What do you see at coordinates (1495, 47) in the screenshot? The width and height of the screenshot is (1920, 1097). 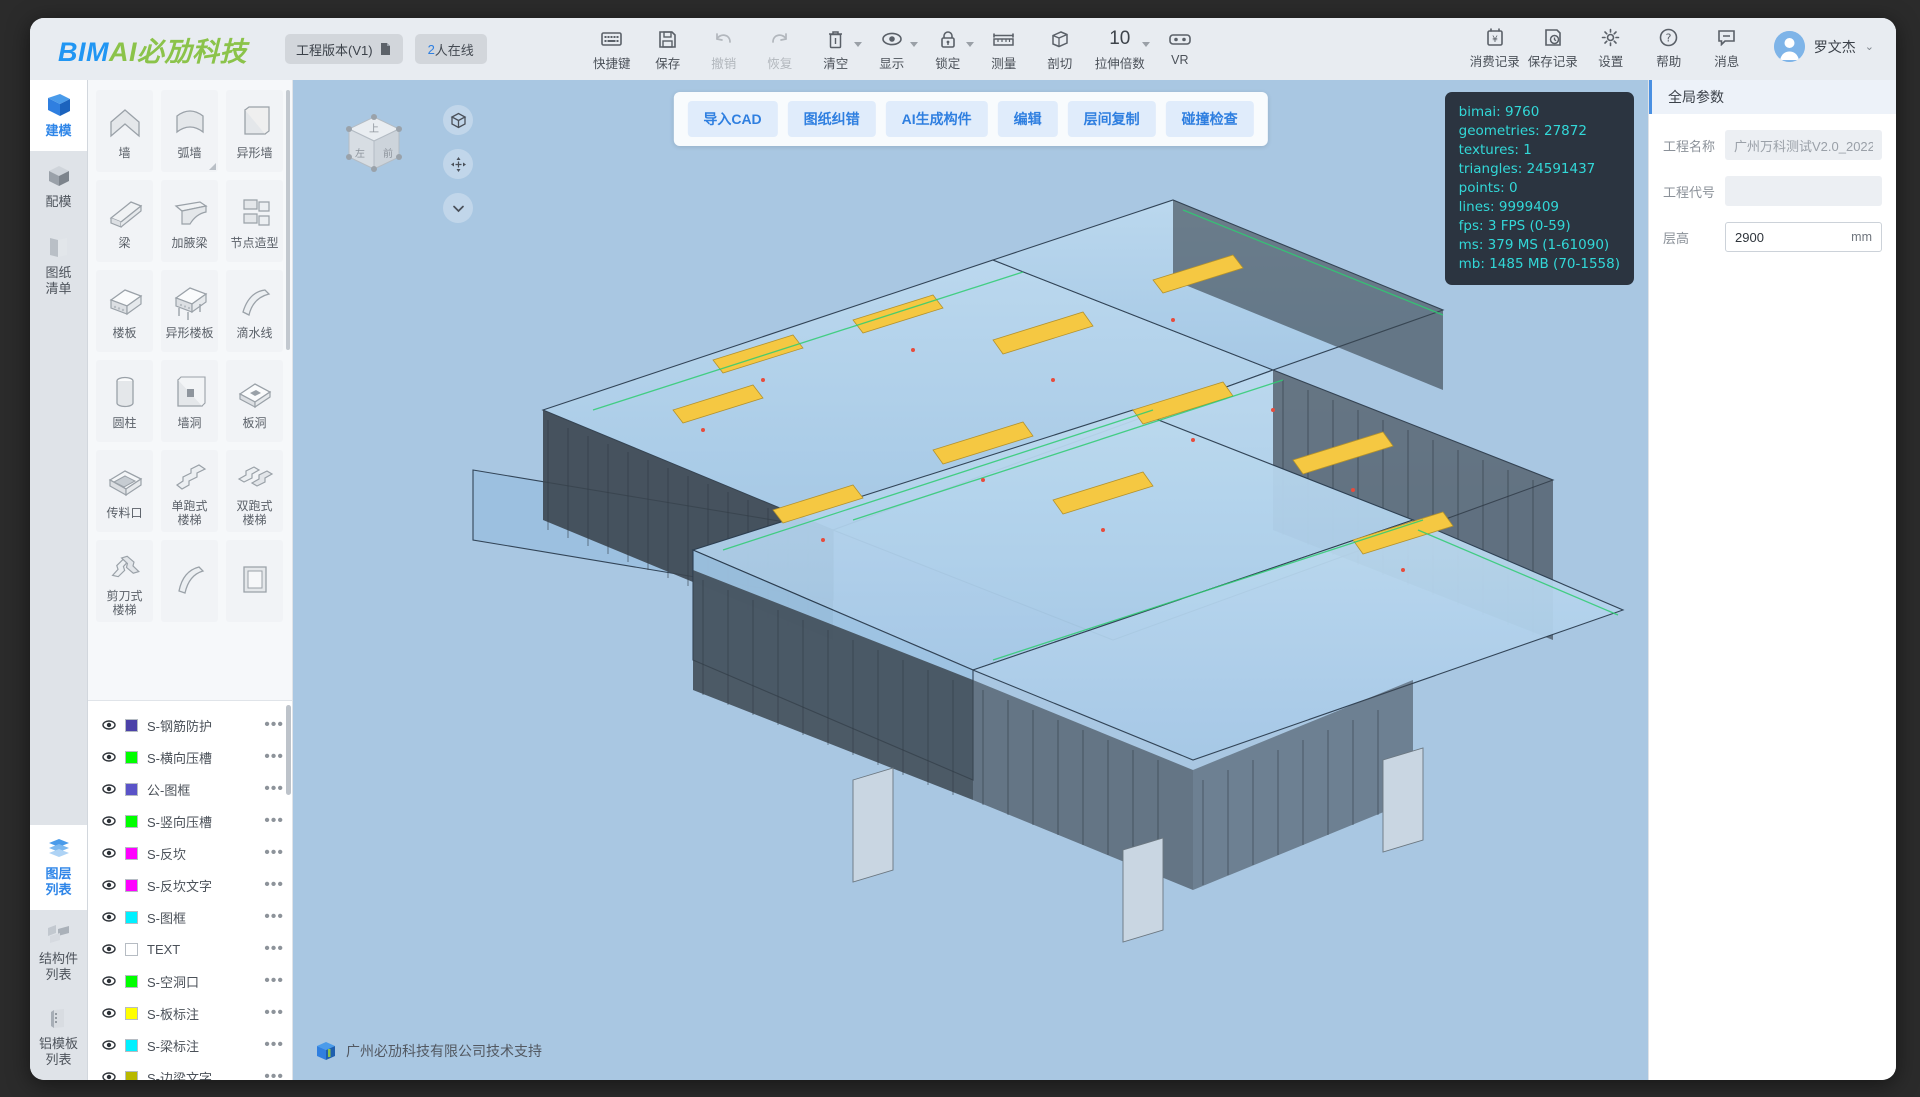 I see `toolbar-consumption-record: ¥ 消费记录` at bounding box center [1495, 47].